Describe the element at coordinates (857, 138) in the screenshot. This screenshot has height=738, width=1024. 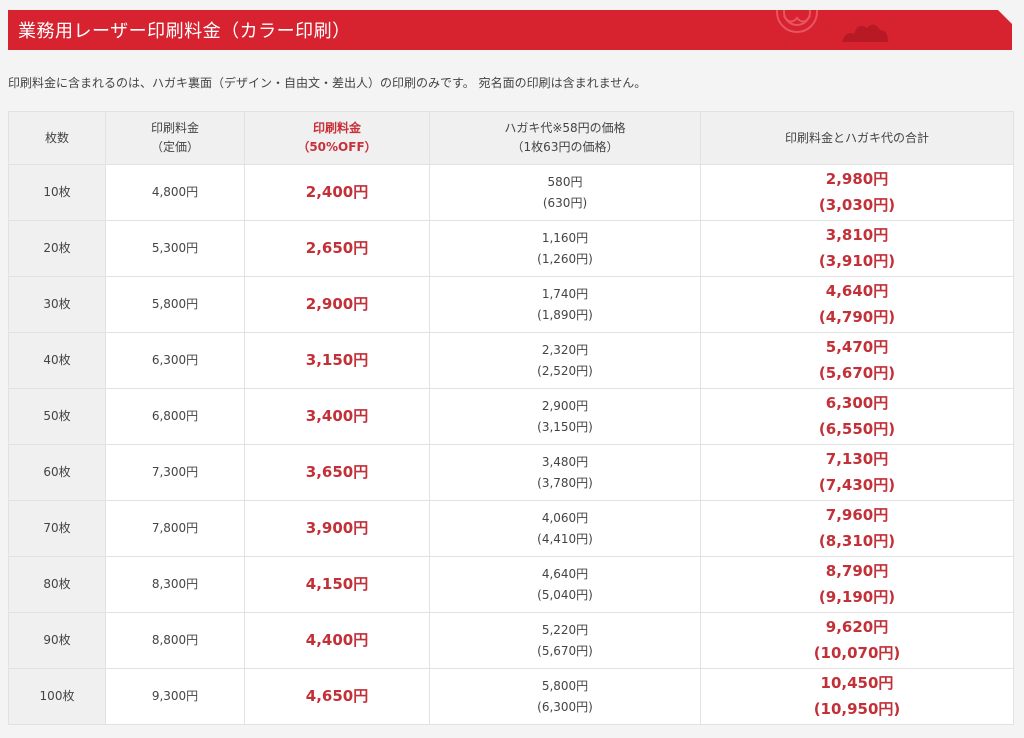
I see `header-total: 印刷料金とハガキ代の合計` at that location.